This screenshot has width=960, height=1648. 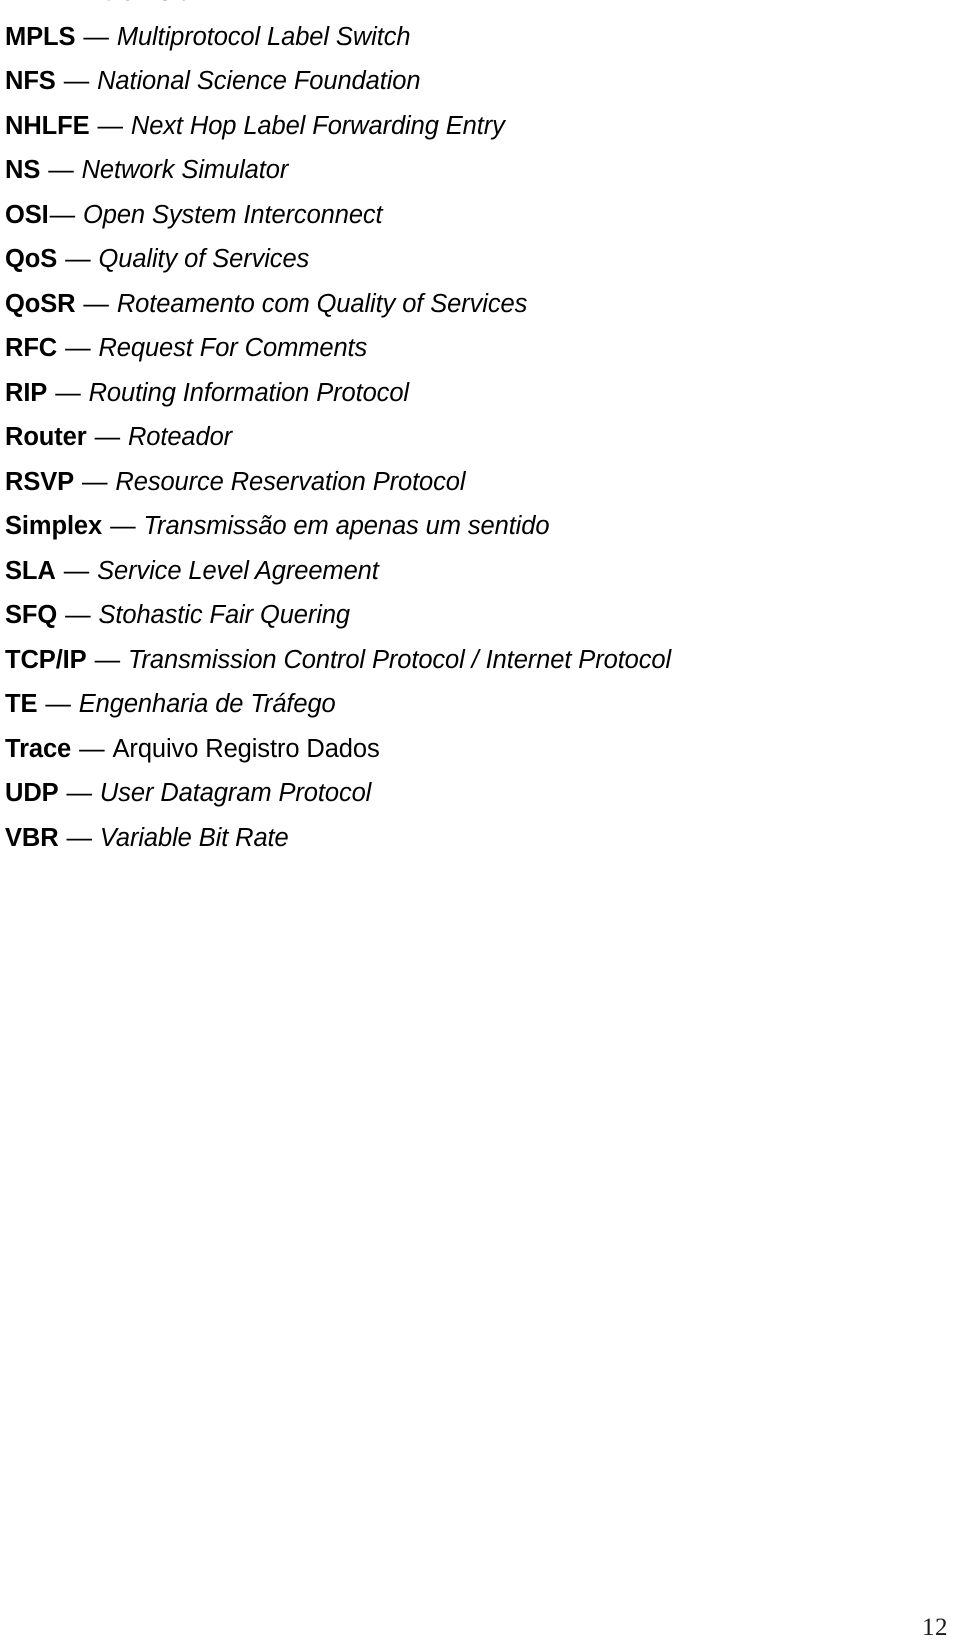 What do you see at coordinates (40, 481) in the screenshot?
I see `glossary-term: RSVP` at bounding box center [40, 481].